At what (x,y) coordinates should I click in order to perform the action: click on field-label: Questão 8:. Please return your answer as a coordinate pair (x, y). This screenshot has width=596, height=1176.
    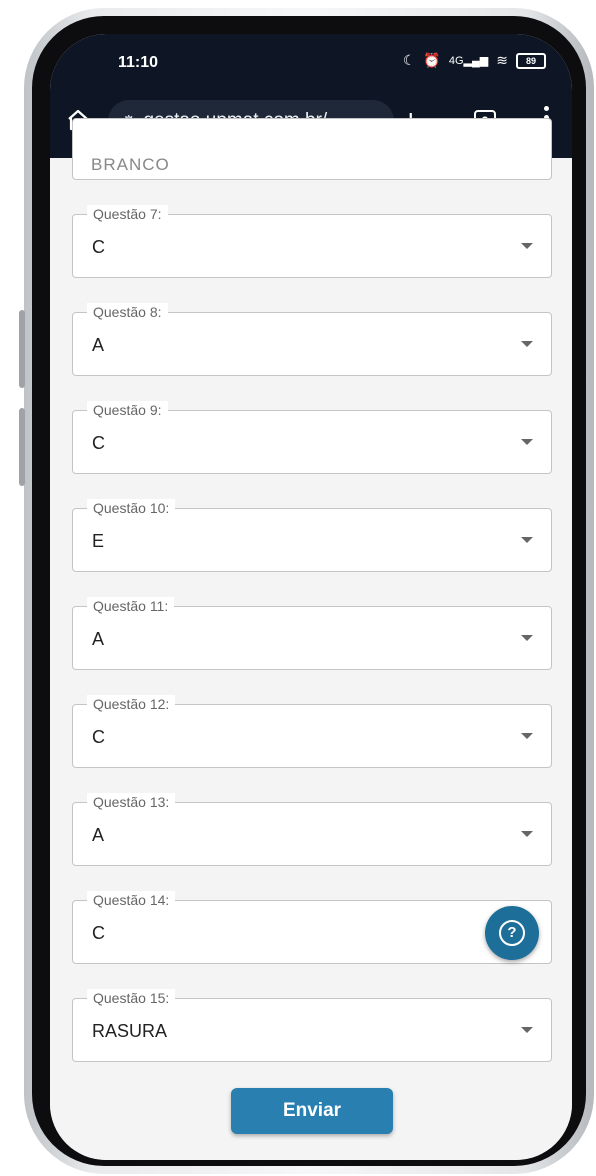
    Looking at the image, I should click on (127, 312).